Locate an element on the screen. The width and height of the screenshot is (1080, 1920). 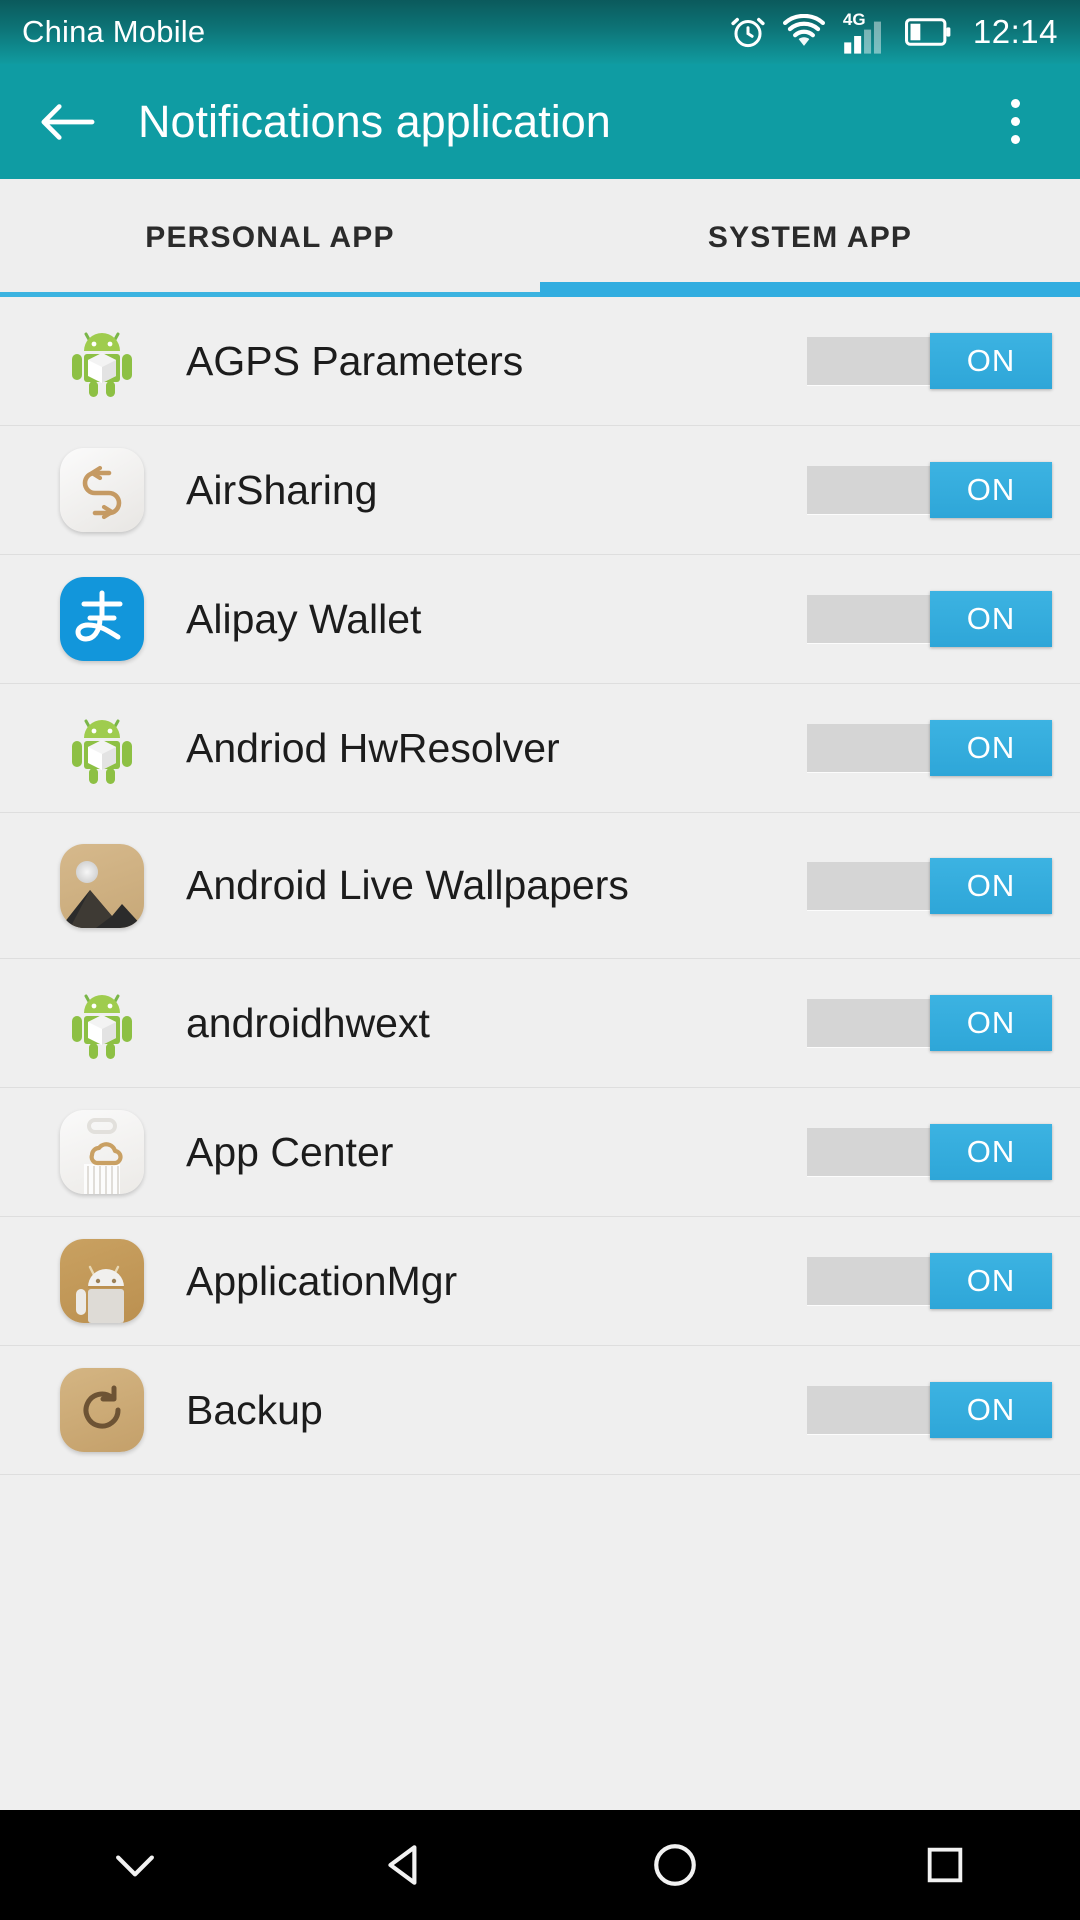
app-name-label: Alipay Wallet is located at coordinates (304, 618).